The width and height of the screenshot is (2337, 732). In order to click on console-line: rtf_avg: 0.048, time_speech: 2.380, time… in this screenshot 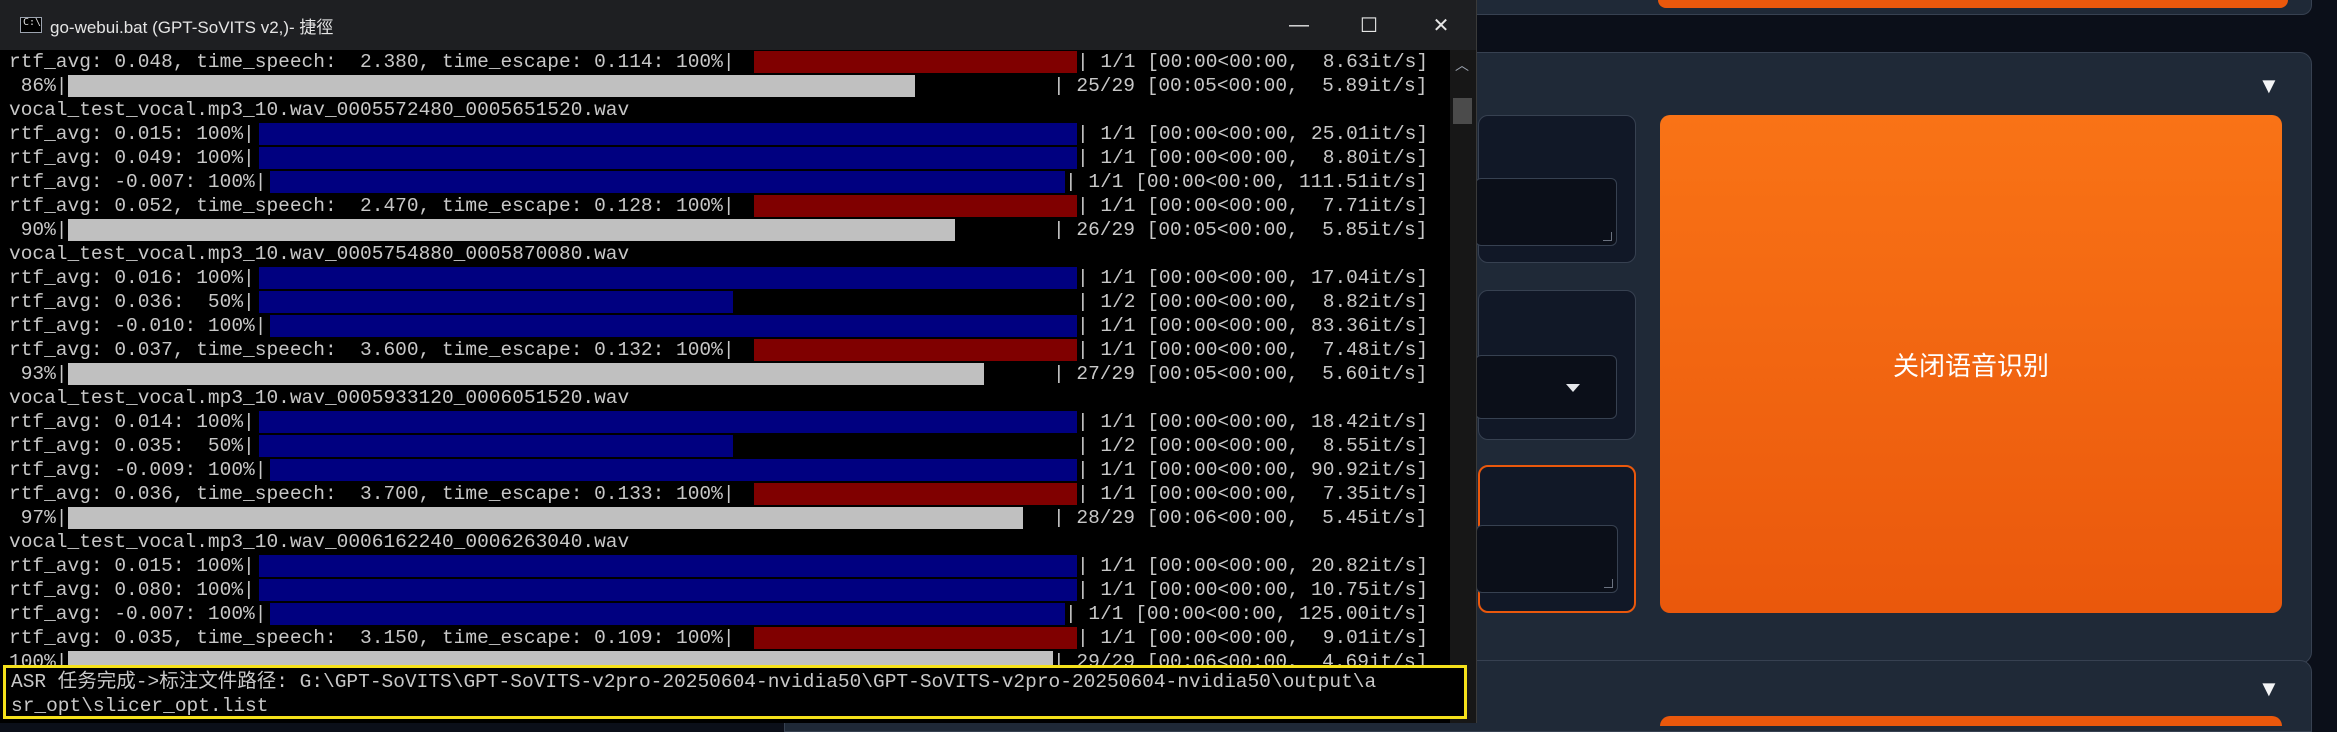, I will do `click(372, 62)`.